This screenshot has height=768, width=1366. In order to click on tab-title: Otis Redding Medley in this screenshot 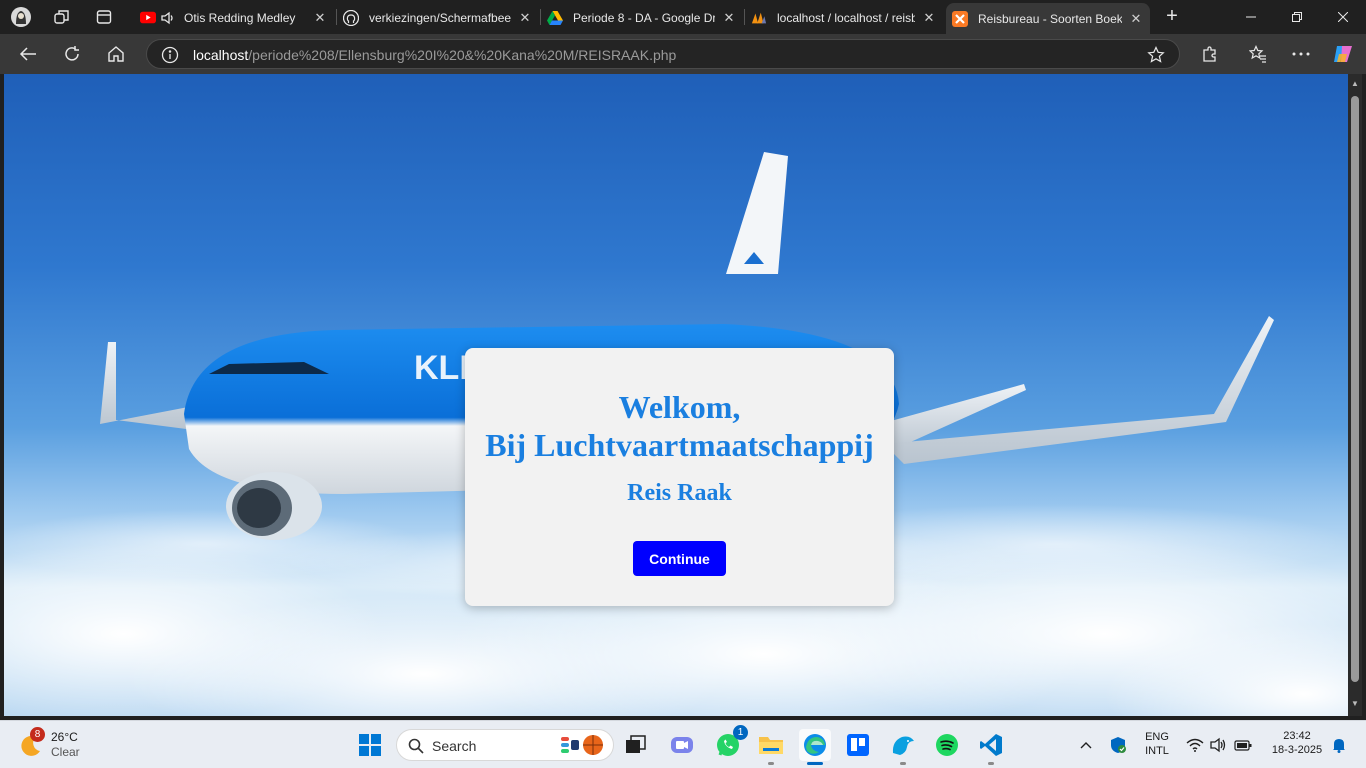, I will do `click(240, 17)`.